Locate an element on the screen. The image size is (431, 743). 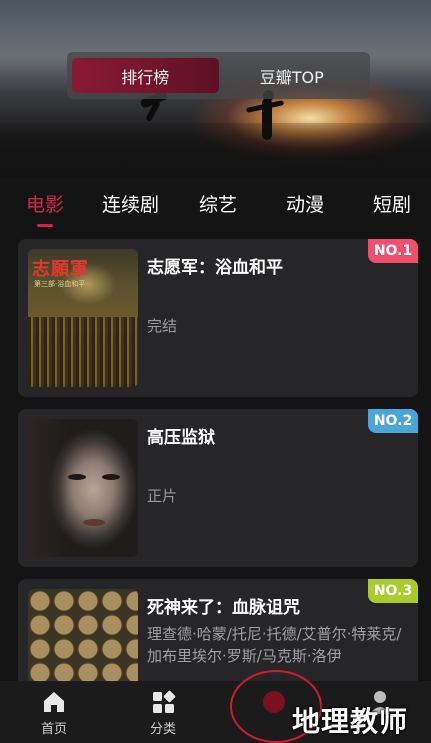
tab-variety: 综艺 is located at coordinates (218, 203).